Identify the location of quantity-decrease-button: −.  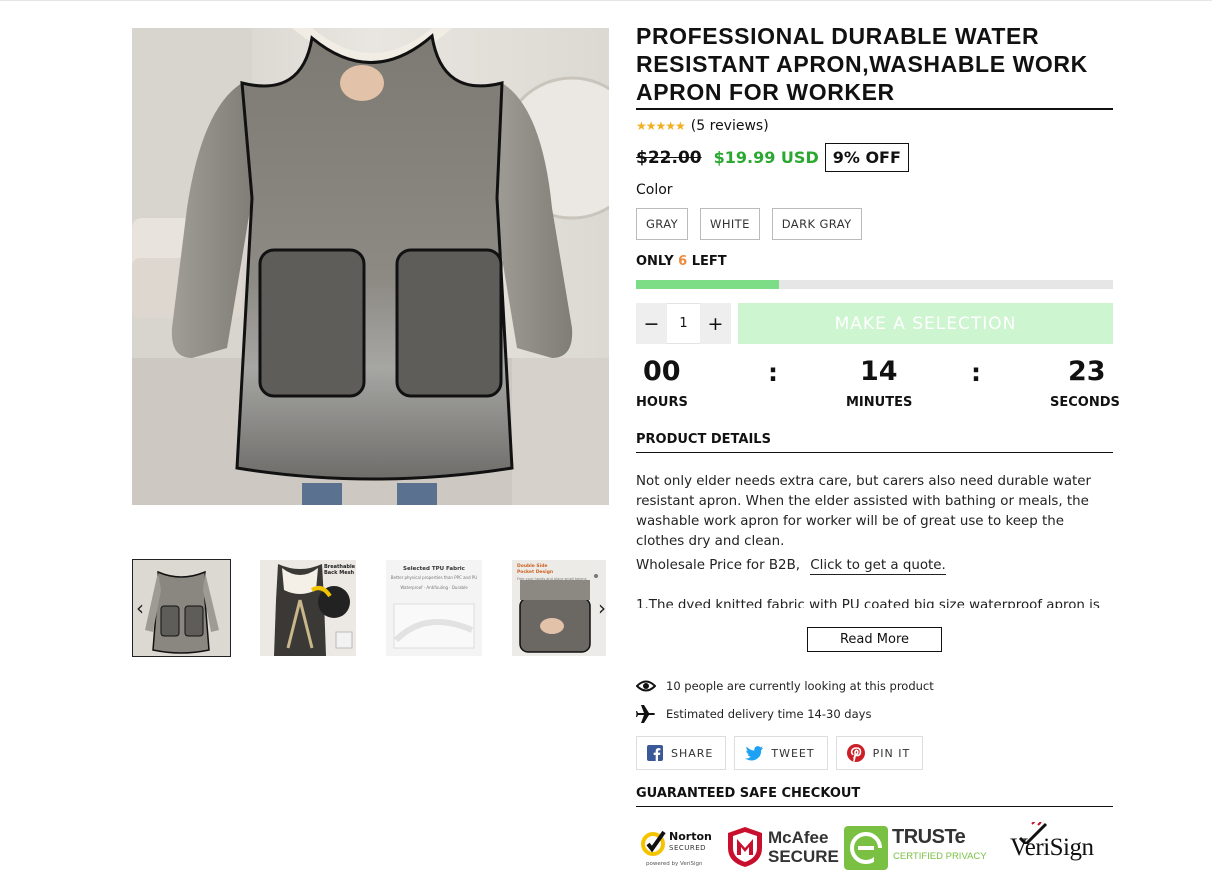
(651, 323).